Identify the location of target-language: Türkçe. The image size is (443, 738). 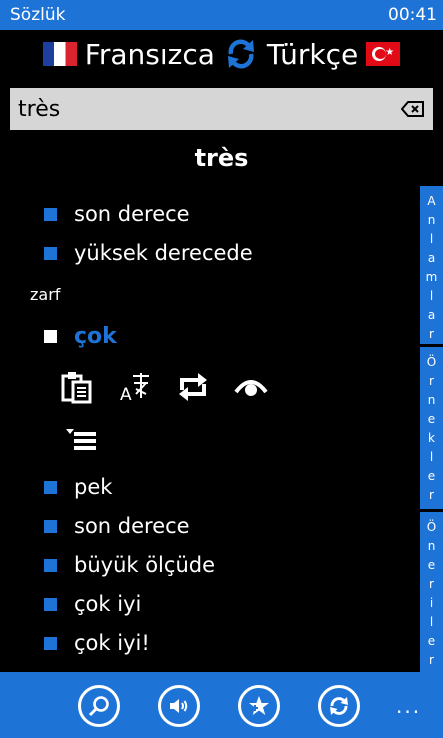
(312, 54).